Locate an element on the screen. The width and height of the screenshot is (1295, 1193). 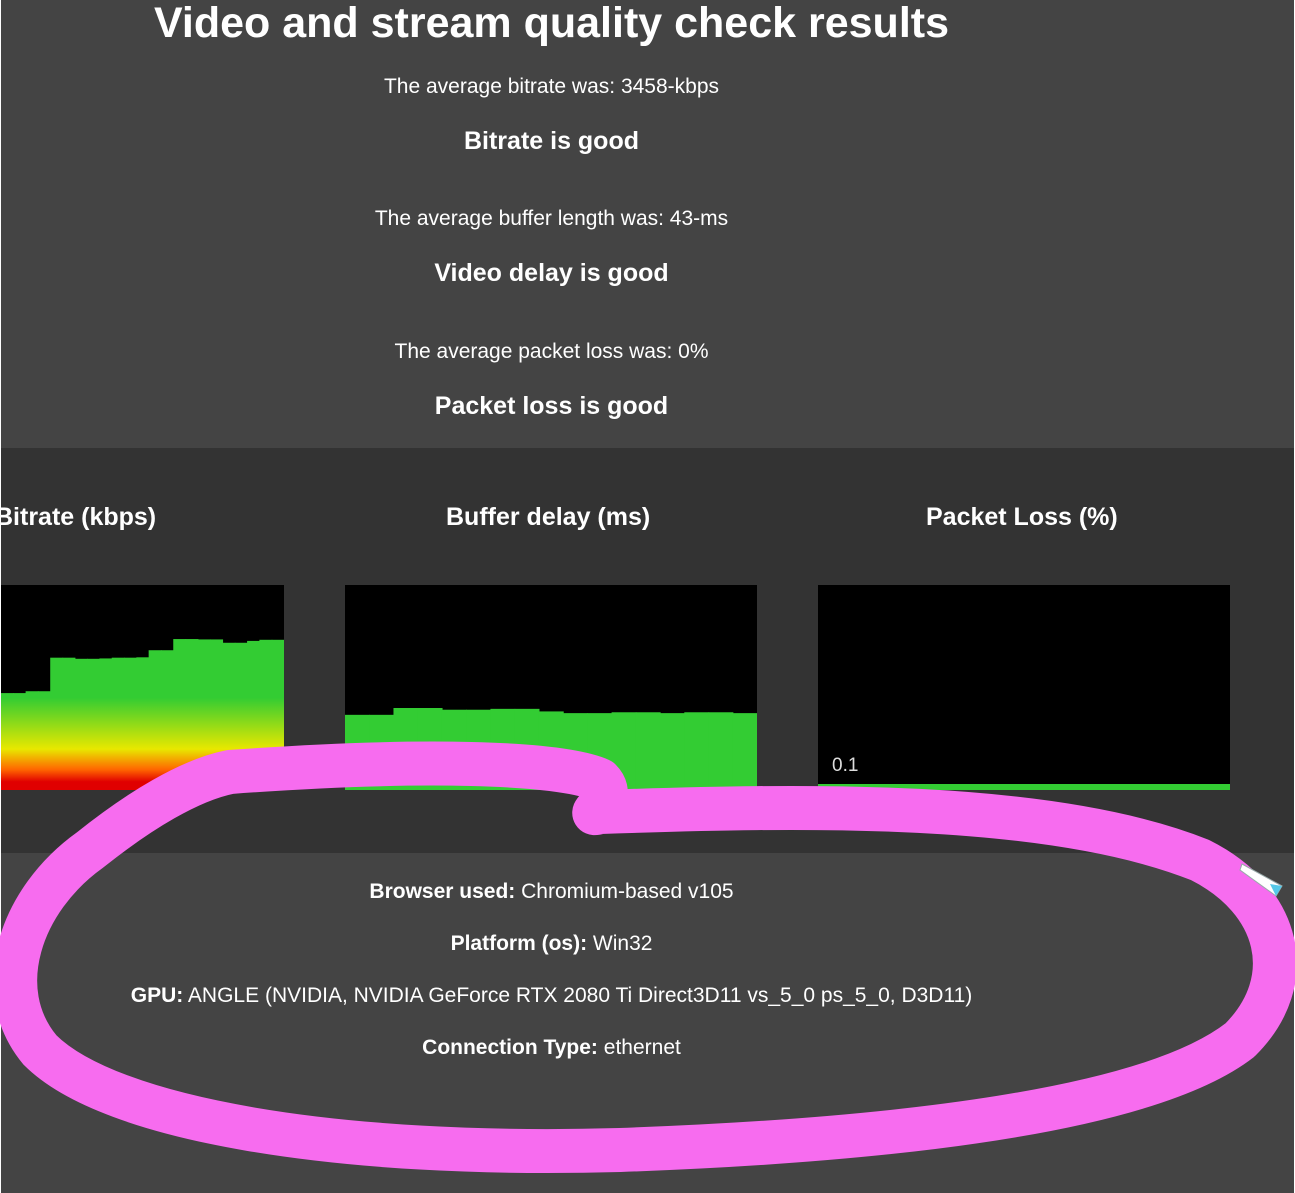
packet-loss-average-text: The average packet loss was: 0% is located at coordinates (551, 351).